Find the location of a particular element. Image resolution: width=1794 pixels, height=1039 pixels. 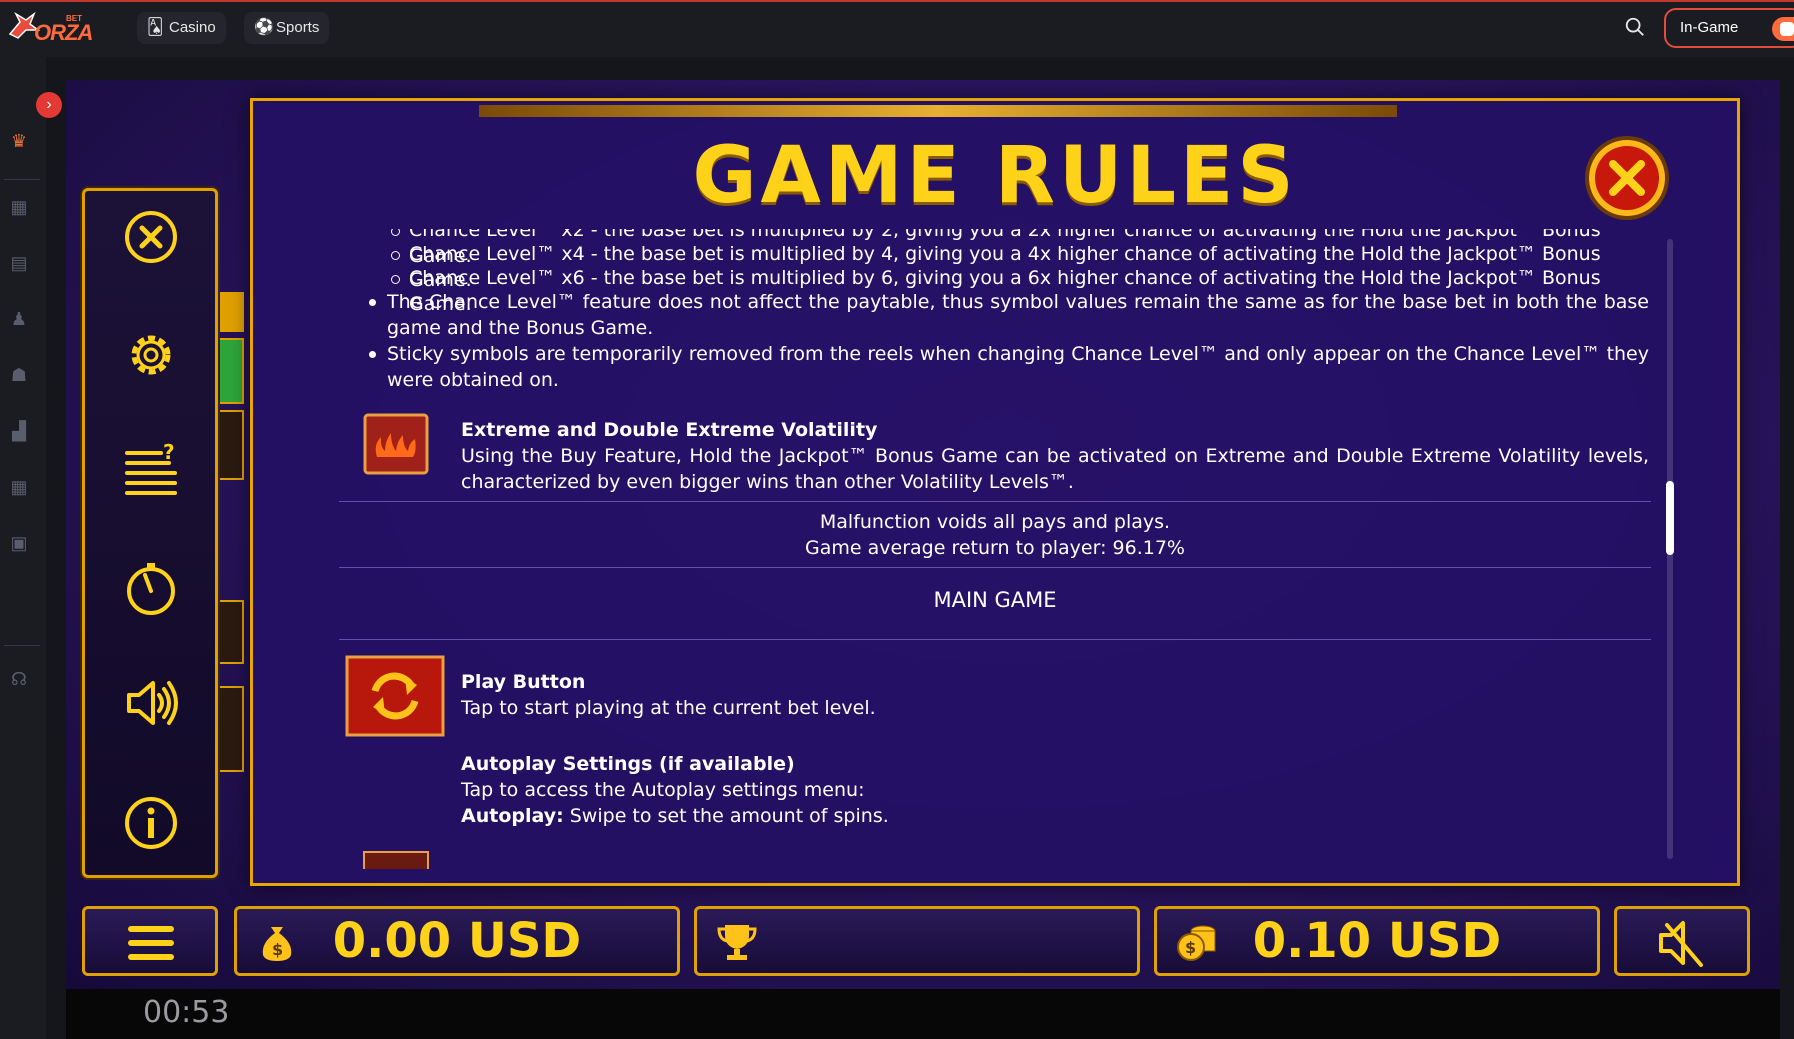

leaderboard-icon: ▟ is located at coordinates (19, 432).